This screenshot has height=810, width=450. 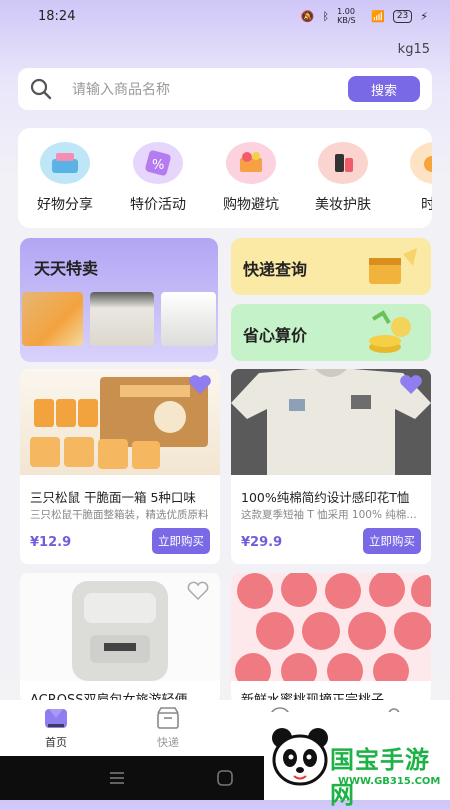 What do you see at coordinates (251, 163) in the screenshot?
I see `food-box-icon` at bounding box center [251, 163].